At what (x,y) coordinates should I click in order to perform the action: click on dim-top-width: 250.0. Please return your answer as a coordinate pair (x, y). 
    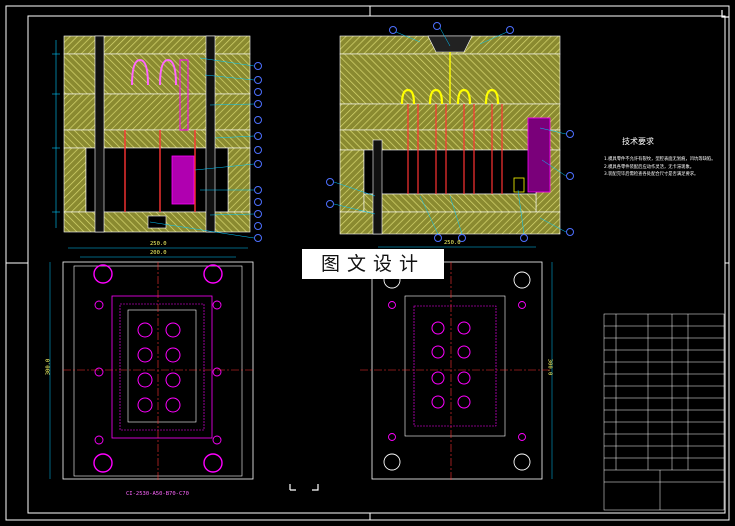
    Looking at the image, I should click on (158, 244).